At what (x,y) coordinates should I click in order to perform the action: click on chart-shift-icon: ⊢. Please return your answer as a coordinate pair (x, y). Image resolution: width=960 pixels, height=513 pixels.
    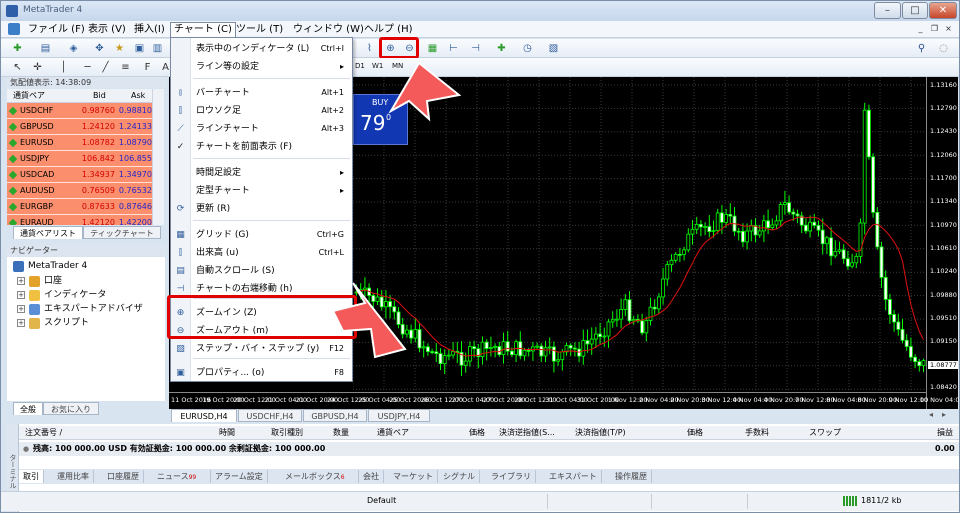
    Looking at the image, I should click on (453, 48).